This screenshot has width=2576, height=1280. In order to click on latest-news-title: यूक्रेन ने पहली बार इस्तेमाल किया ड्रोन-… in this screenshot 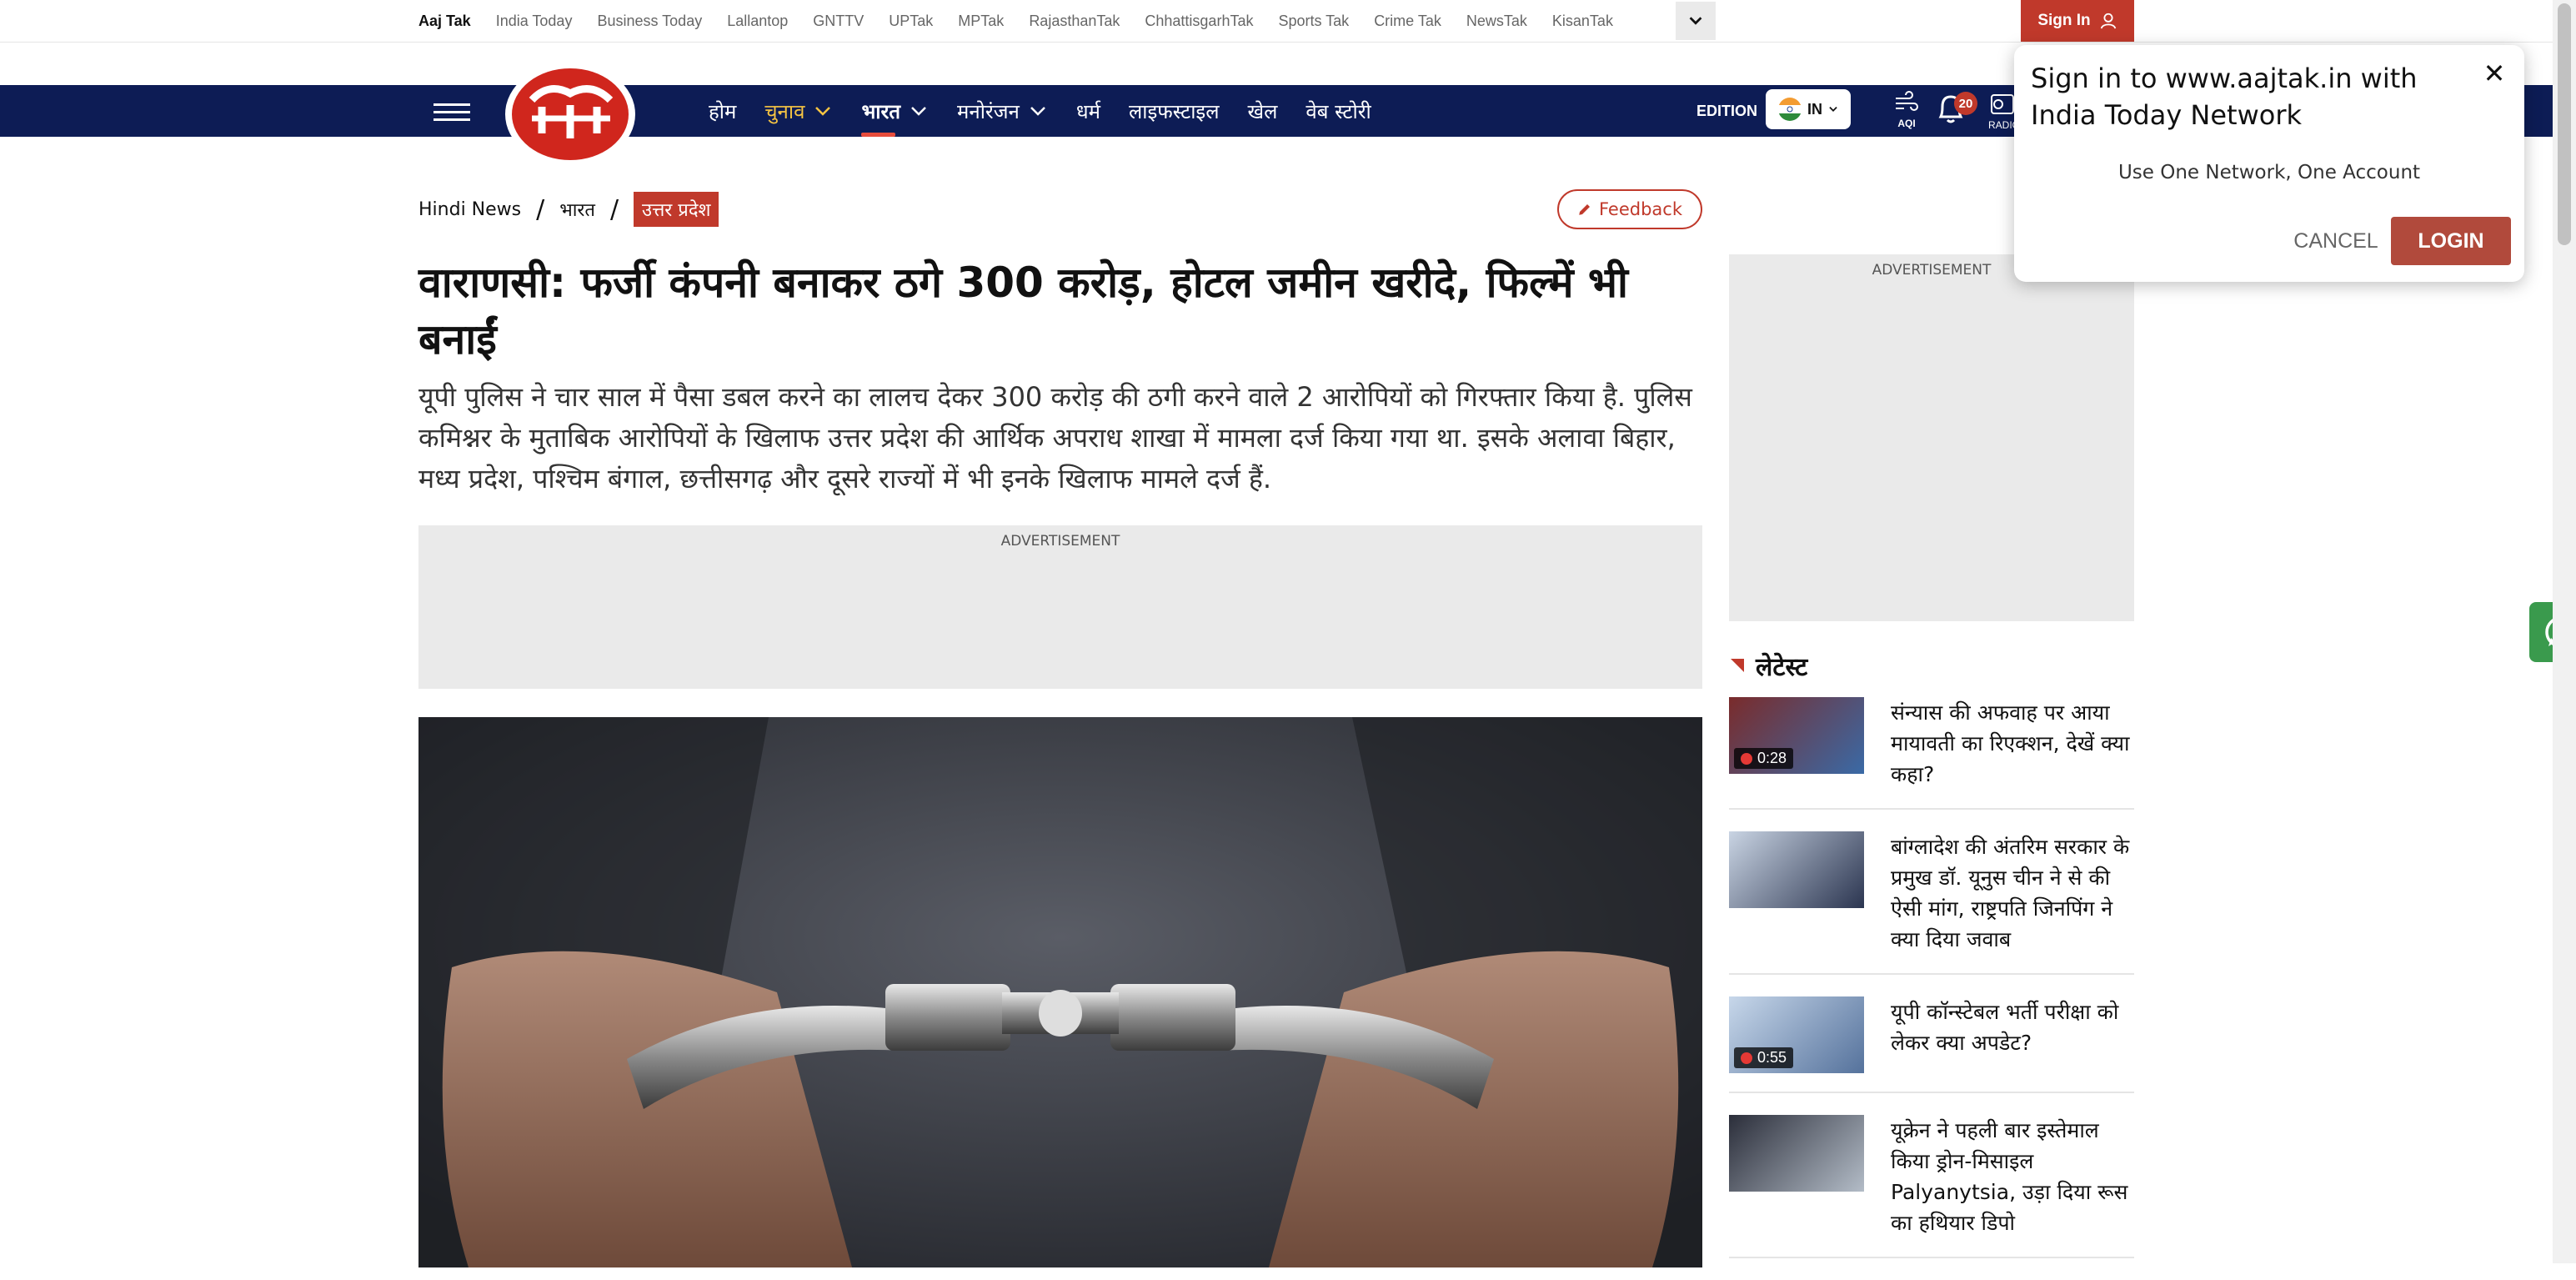, I will do `click(2012, 1176)`.